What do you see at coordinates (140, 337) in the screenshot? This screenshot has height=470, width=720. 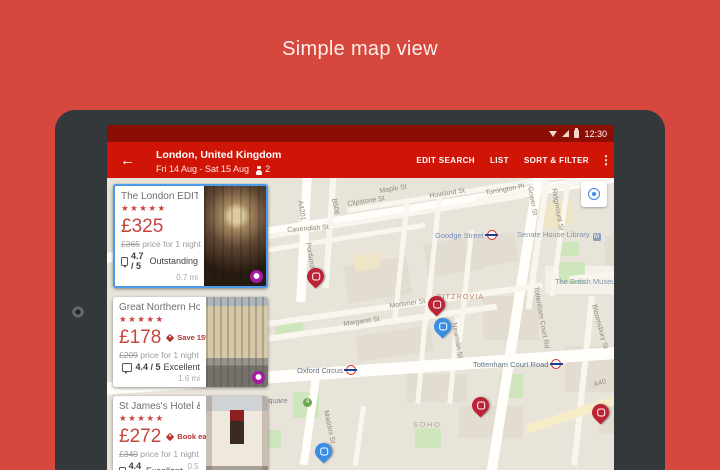 I see `hotel-price: £178` at bounding box center [140, 337].